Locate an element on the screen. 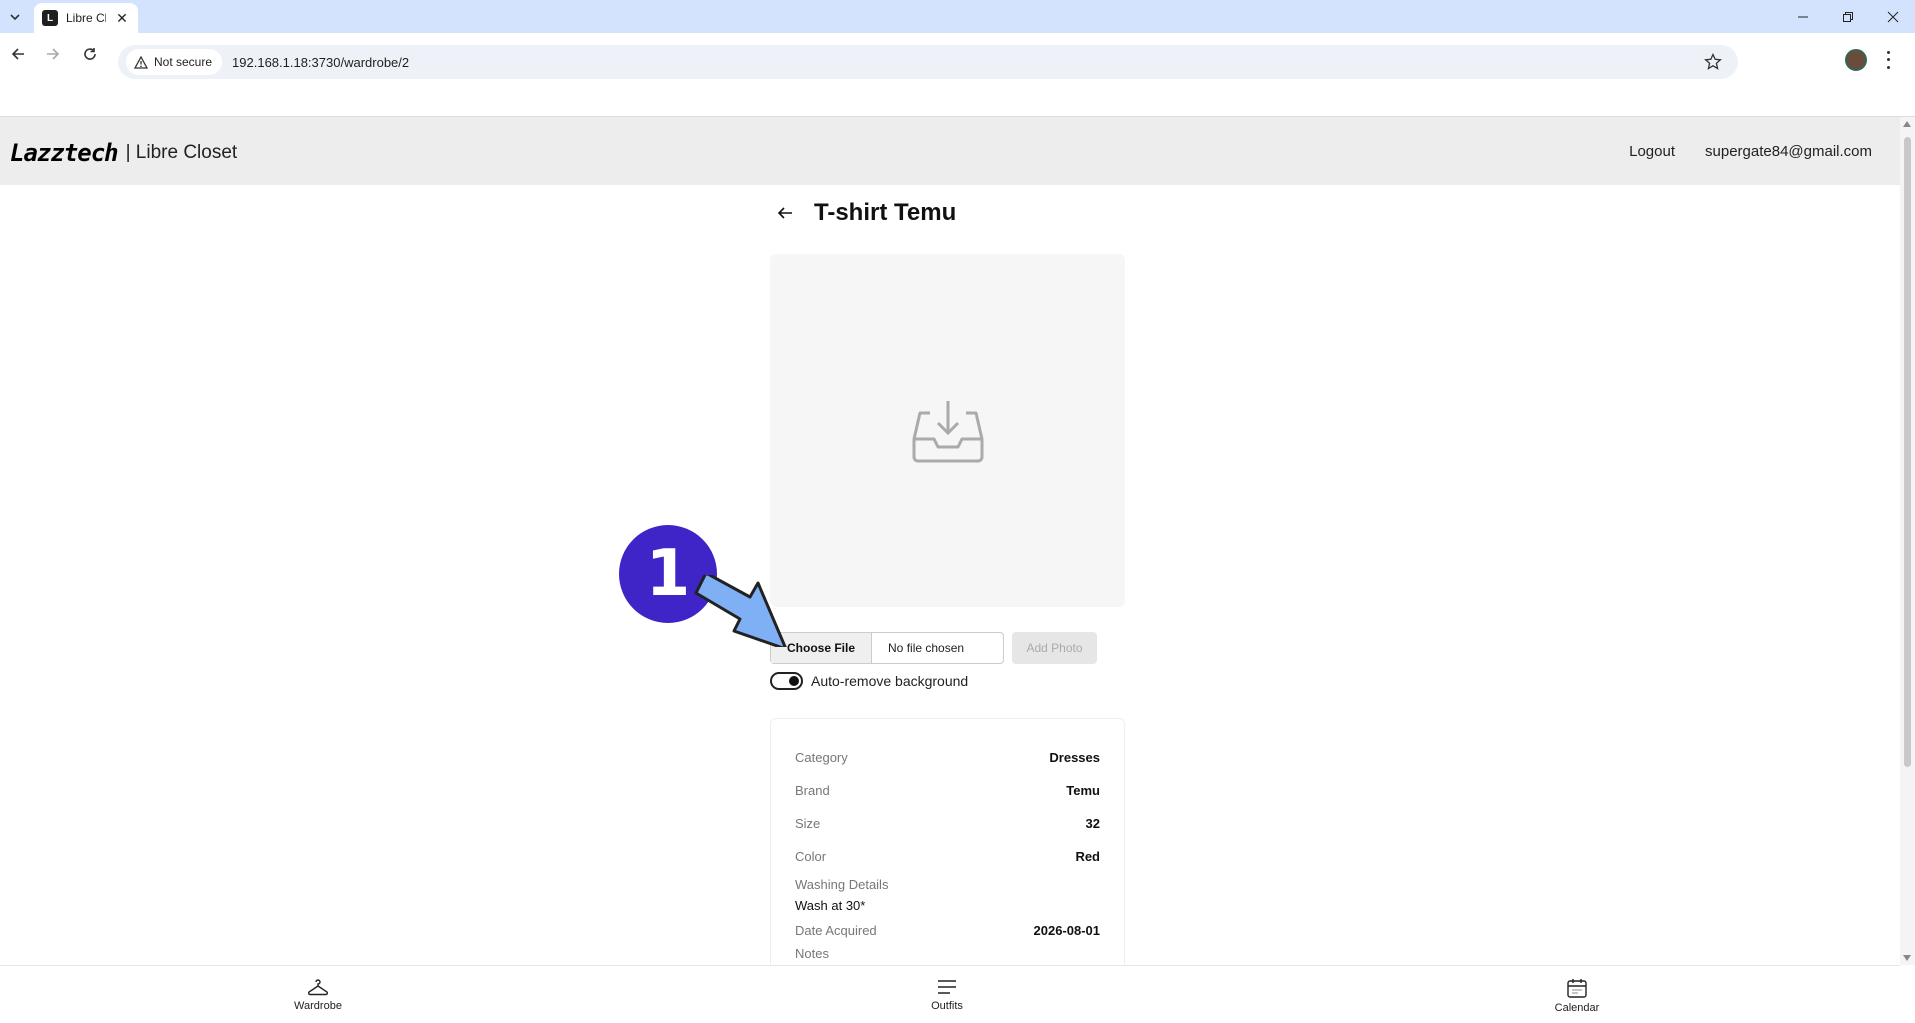 The width and height of the screenshot is (1915, 1023). back-button is located at coordinates (18, 54).